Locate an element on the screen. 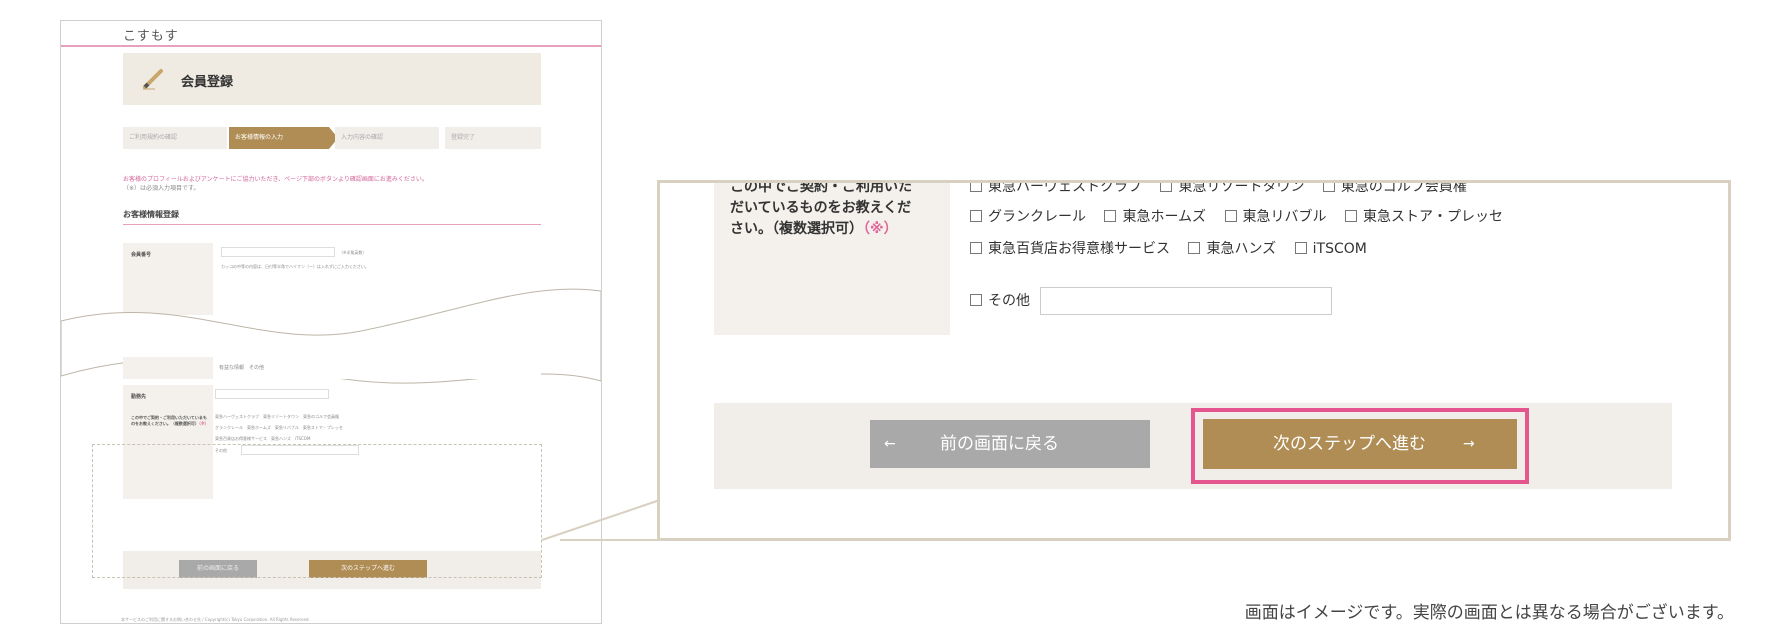 This screenshot has width=1780, height=640. arrow-right-icon: → is located at coordinates (1469, 444).